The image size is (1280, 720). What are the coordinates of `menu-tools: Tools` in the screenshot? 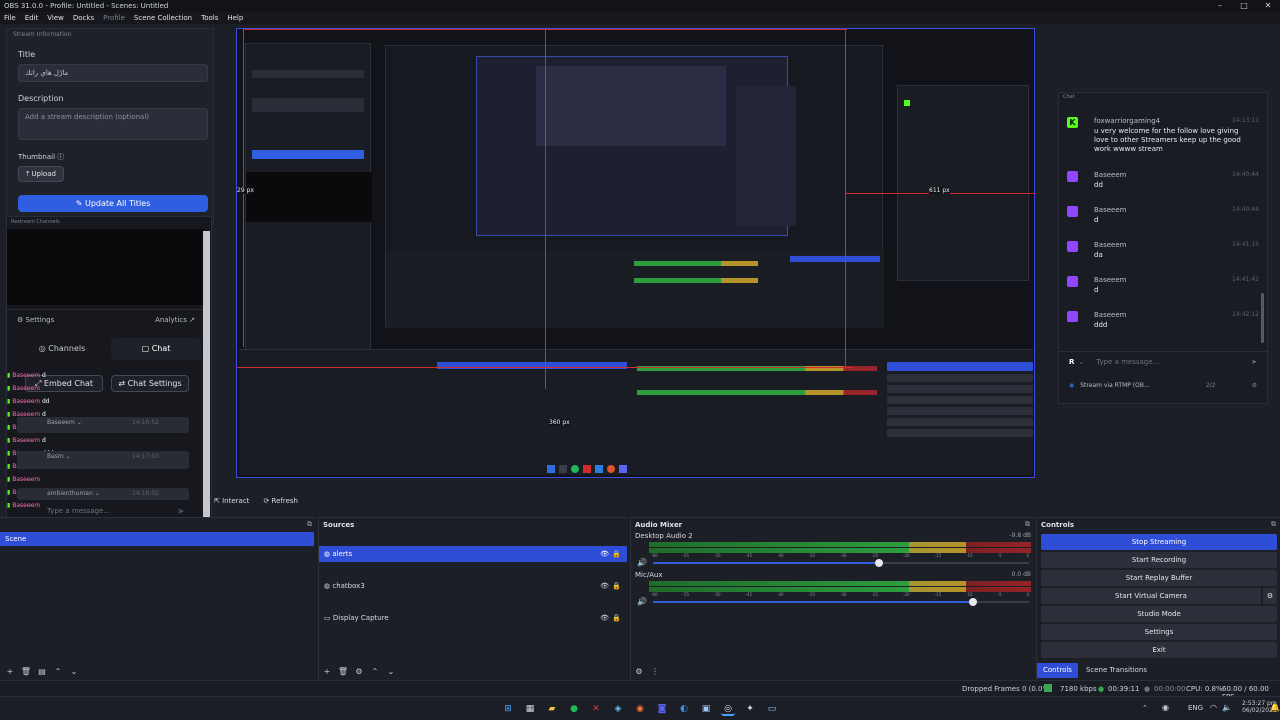 It's located at (209, 18).